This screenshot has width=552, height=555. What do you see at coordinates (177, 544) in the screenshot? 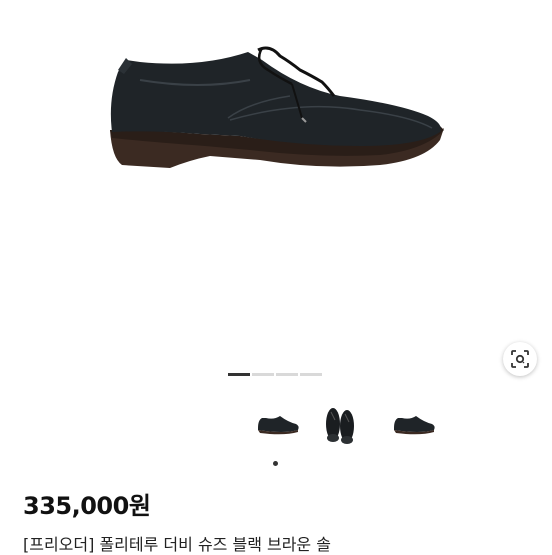
I see `product-title: [프리오더] 폴리테루 더비 슈즈 블랙 브라운 솔` at bounding box center [177, 544].